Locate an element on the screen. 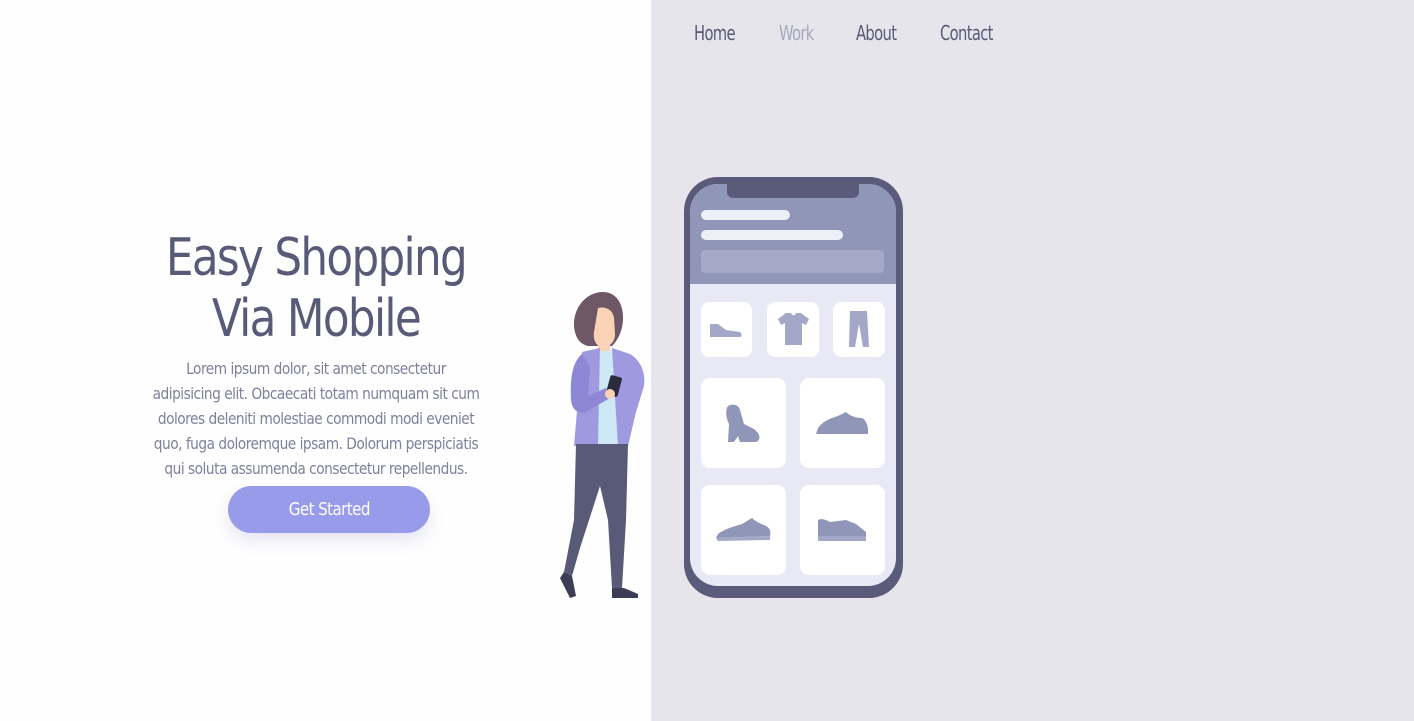 This screenshot has width=1414, height=721. nav-work: Work is located at coordinates (796, 33).